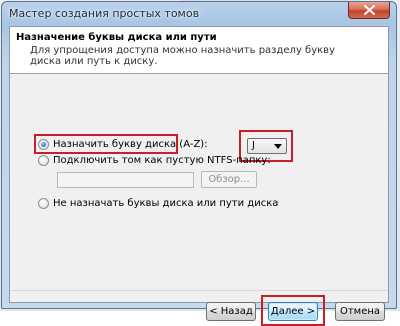  What do you see at coordinates (125, 180) in the screenshot?
I see `folder-path-input` at bounding box center [125, 180].